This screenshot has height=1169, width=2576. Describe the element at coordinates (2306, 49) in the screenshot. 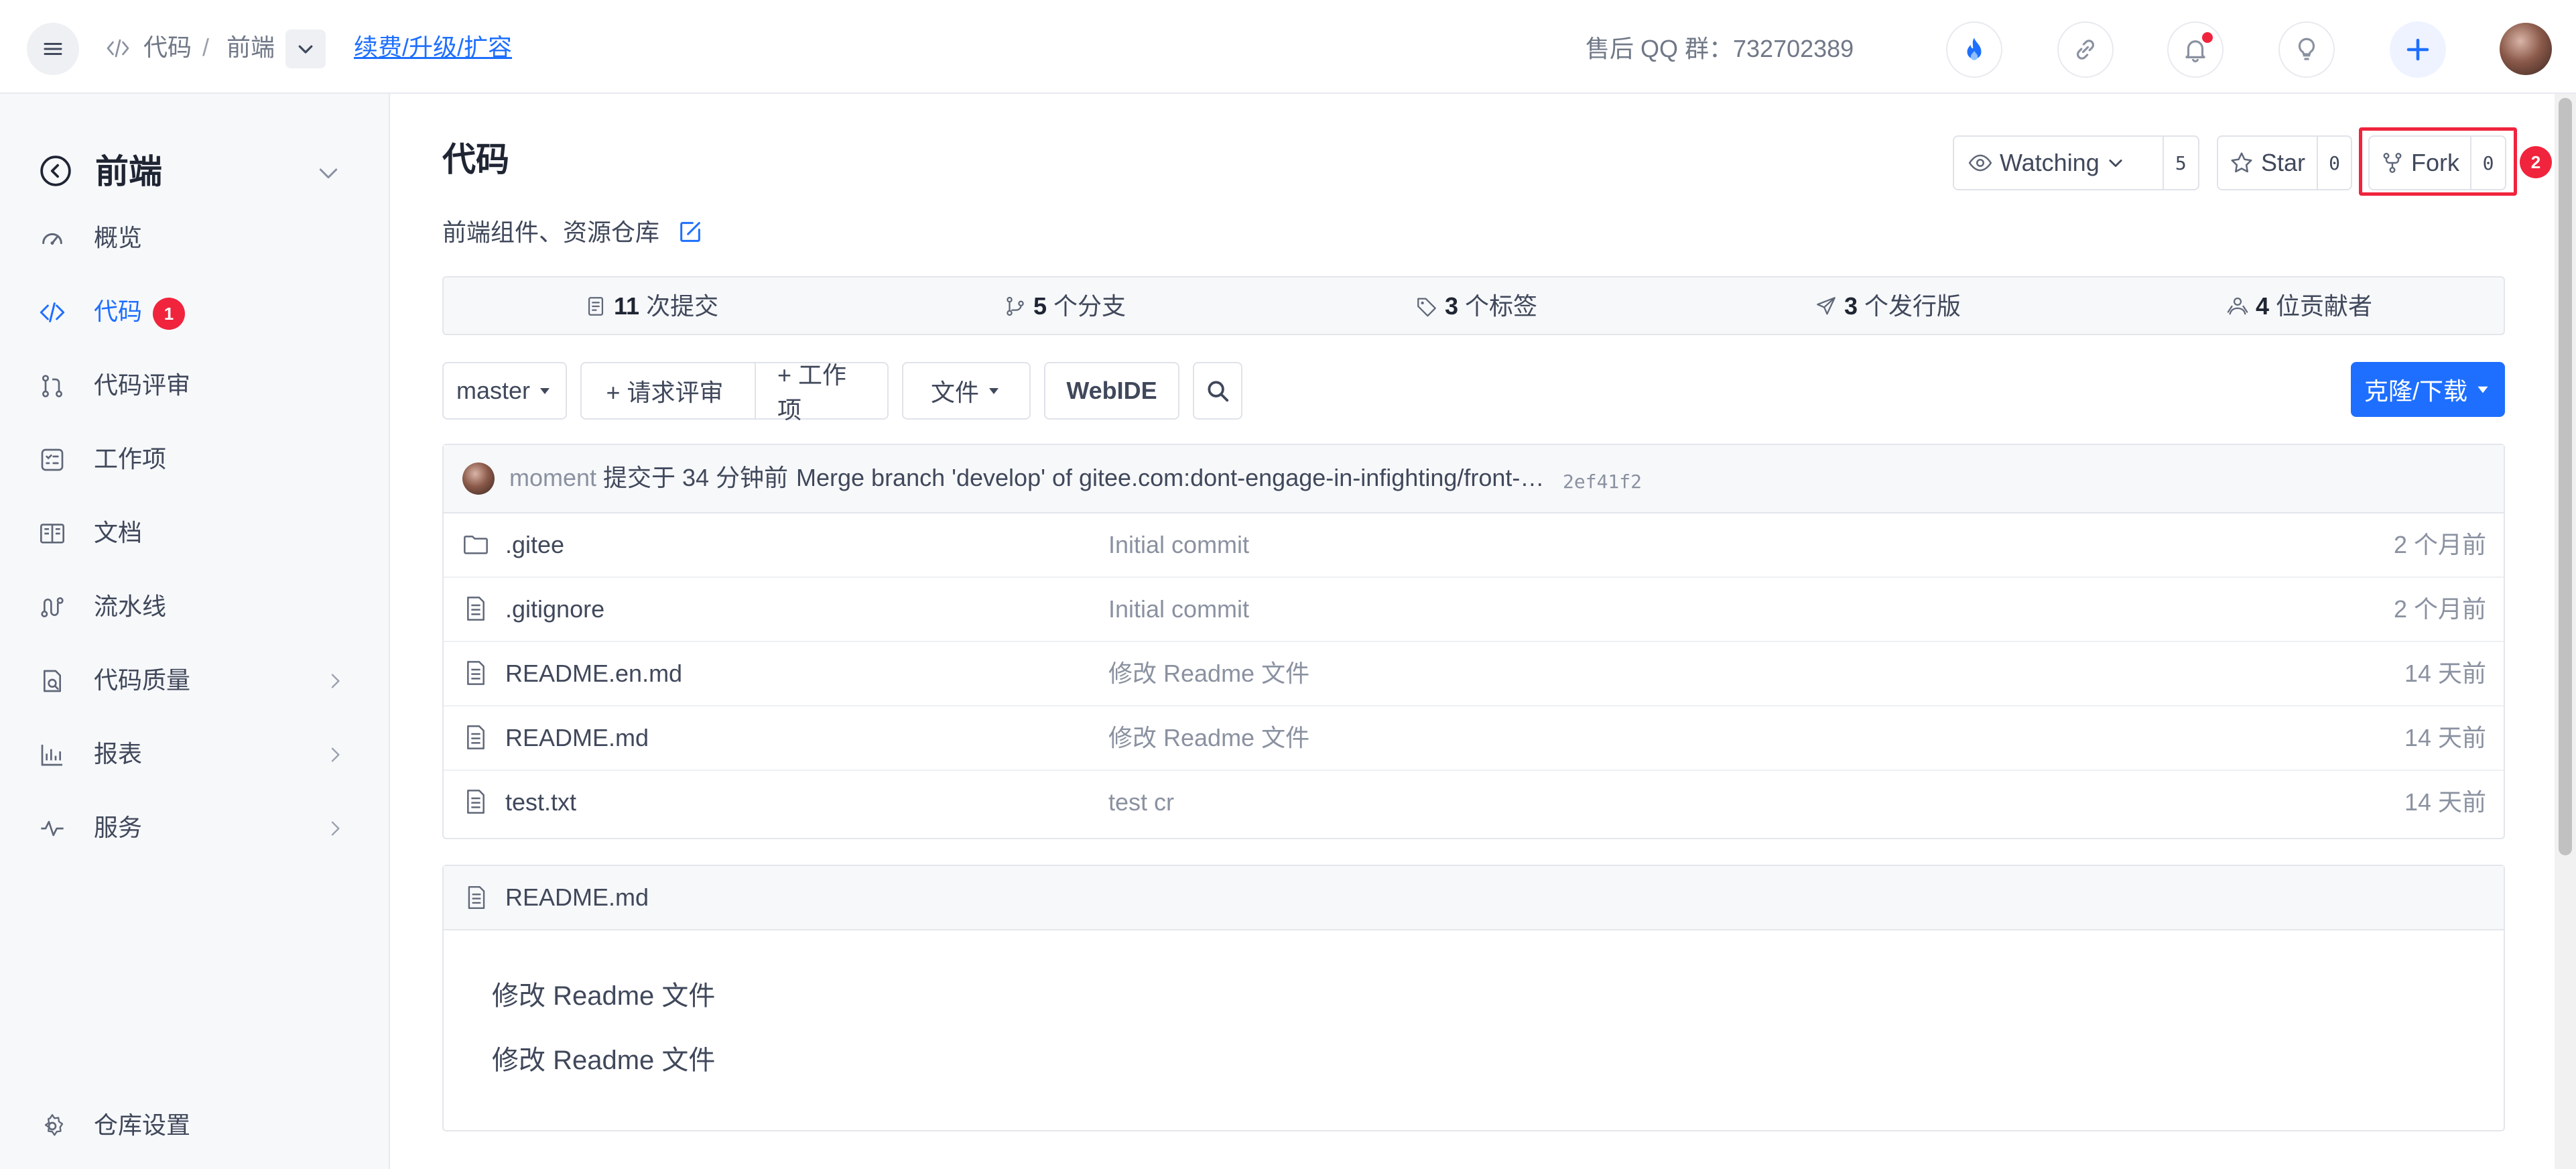

I see `tips-button` at that location.